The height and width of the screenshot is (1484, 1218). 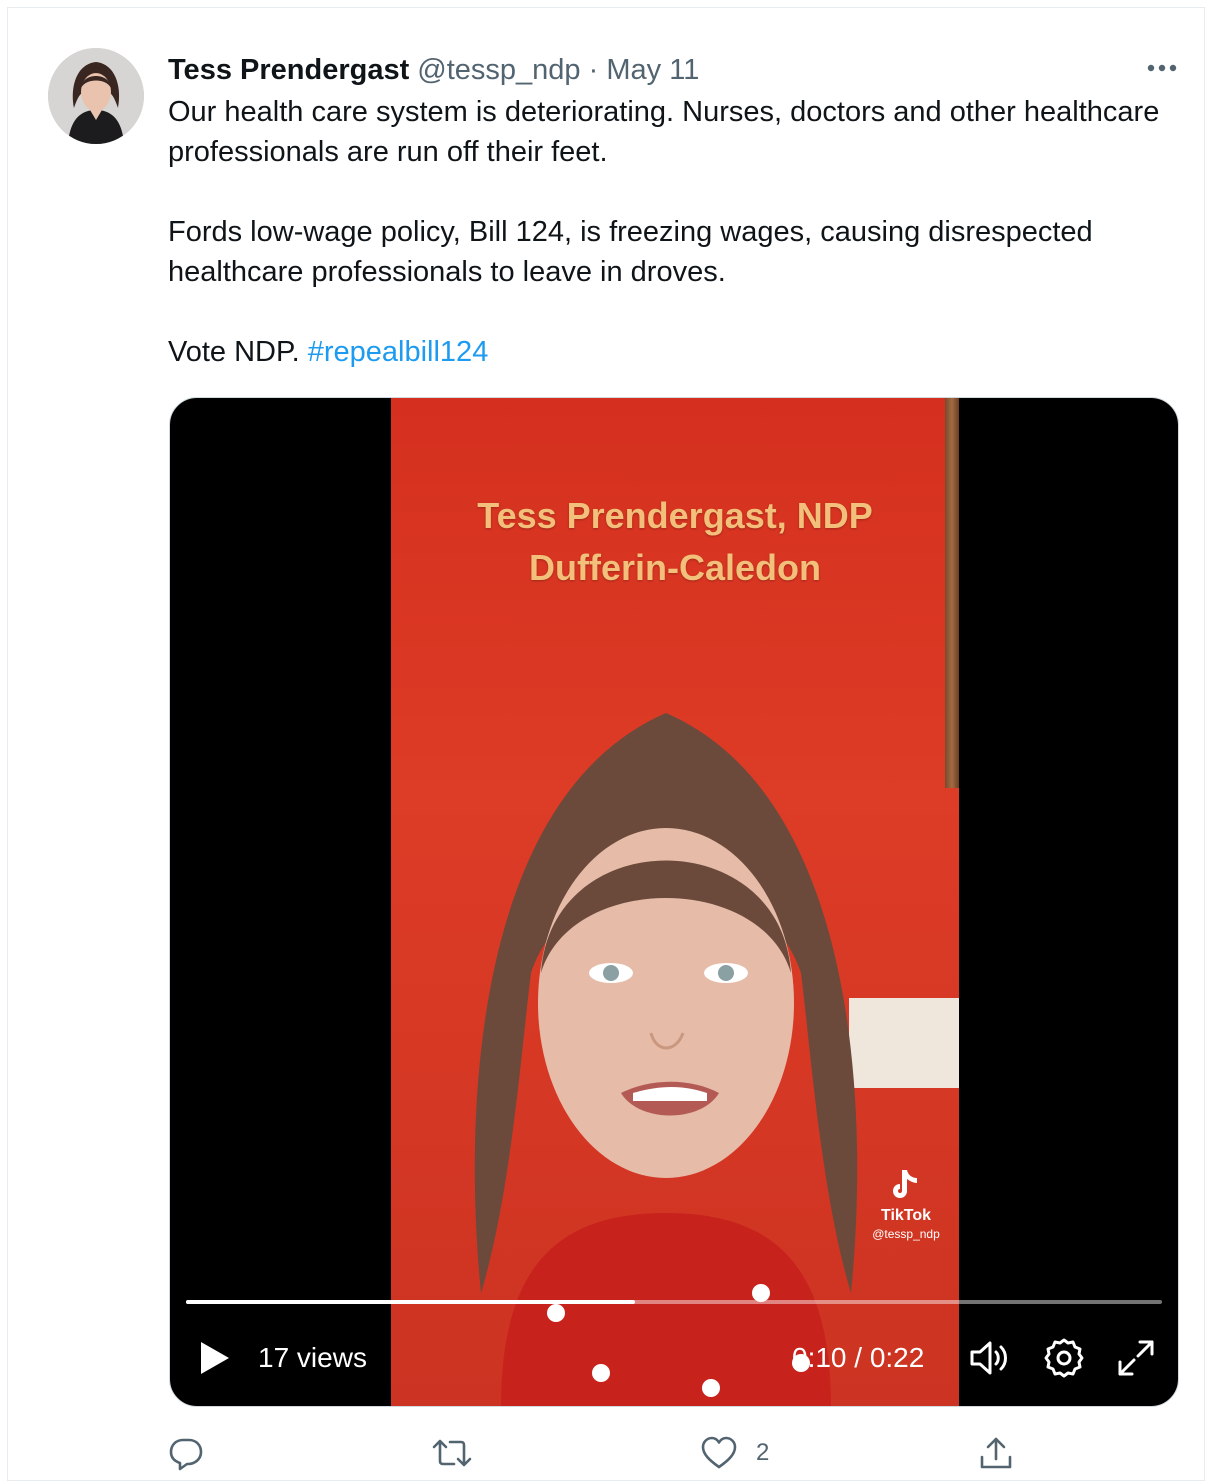 I want to click on reply-icon, so click(x=186, y=1454).